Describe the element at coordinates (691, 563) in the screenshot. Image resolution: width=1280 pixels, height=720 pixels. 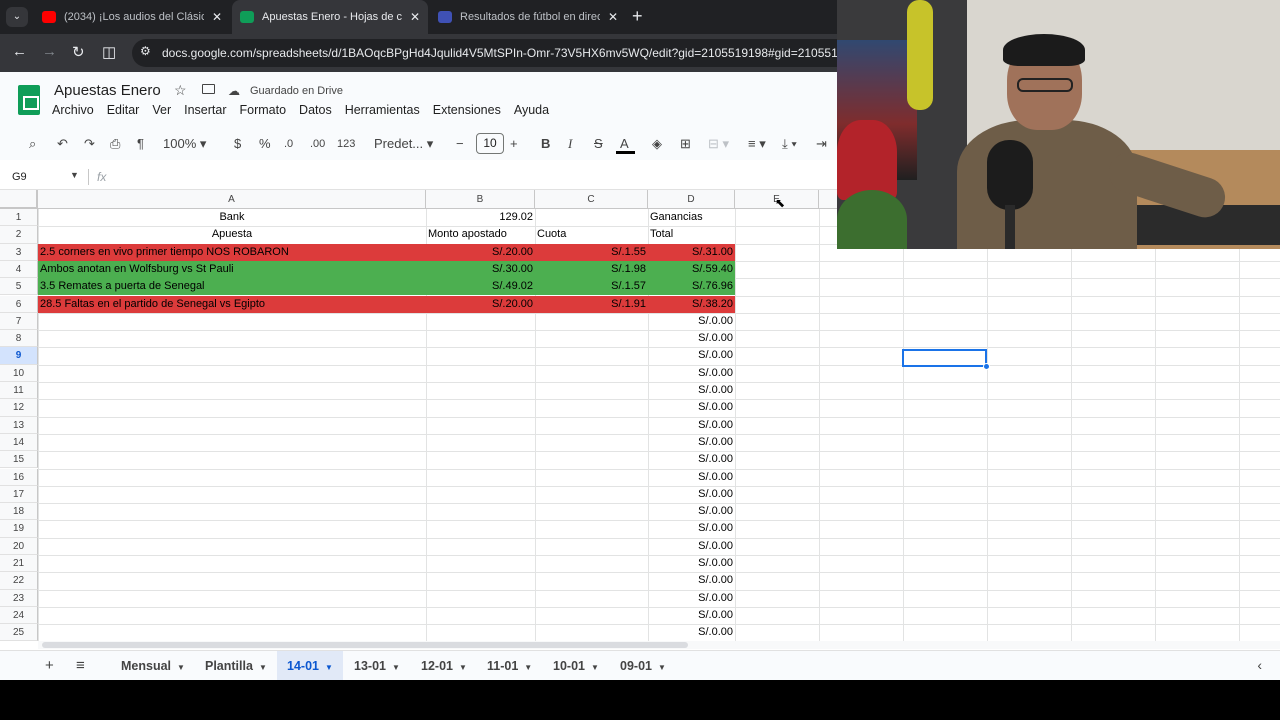
I see `cell-d21: S/.0.00` at that location.